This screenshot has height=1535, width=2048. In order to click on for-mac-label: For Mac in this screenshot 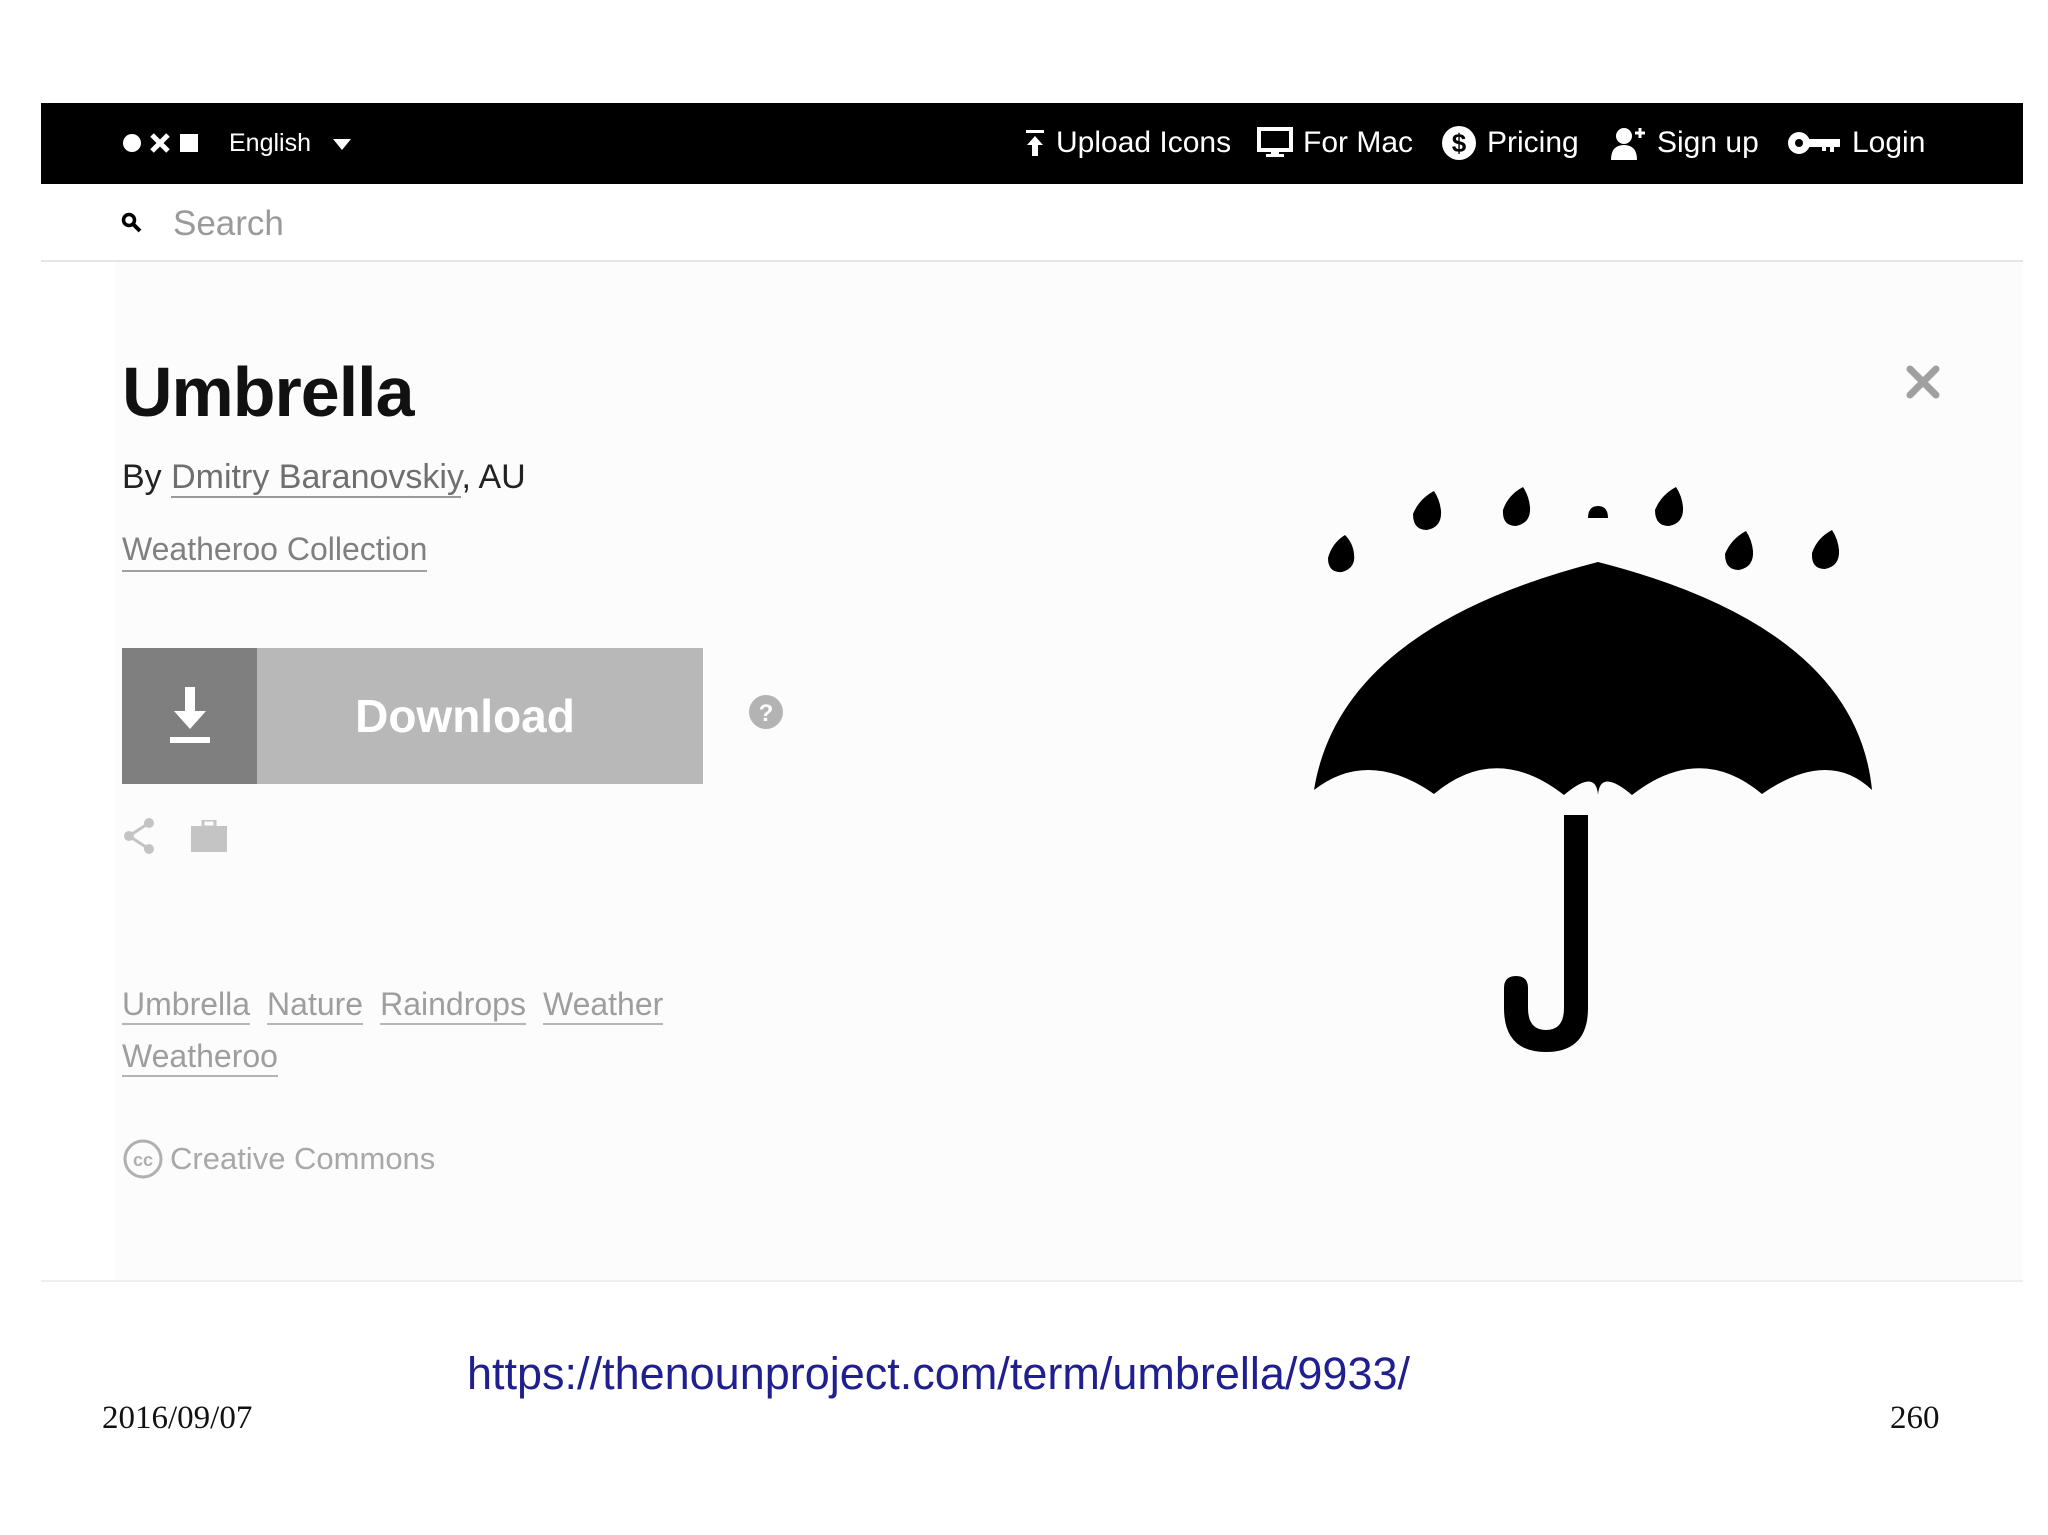, I will do `click(1358, 142)`.